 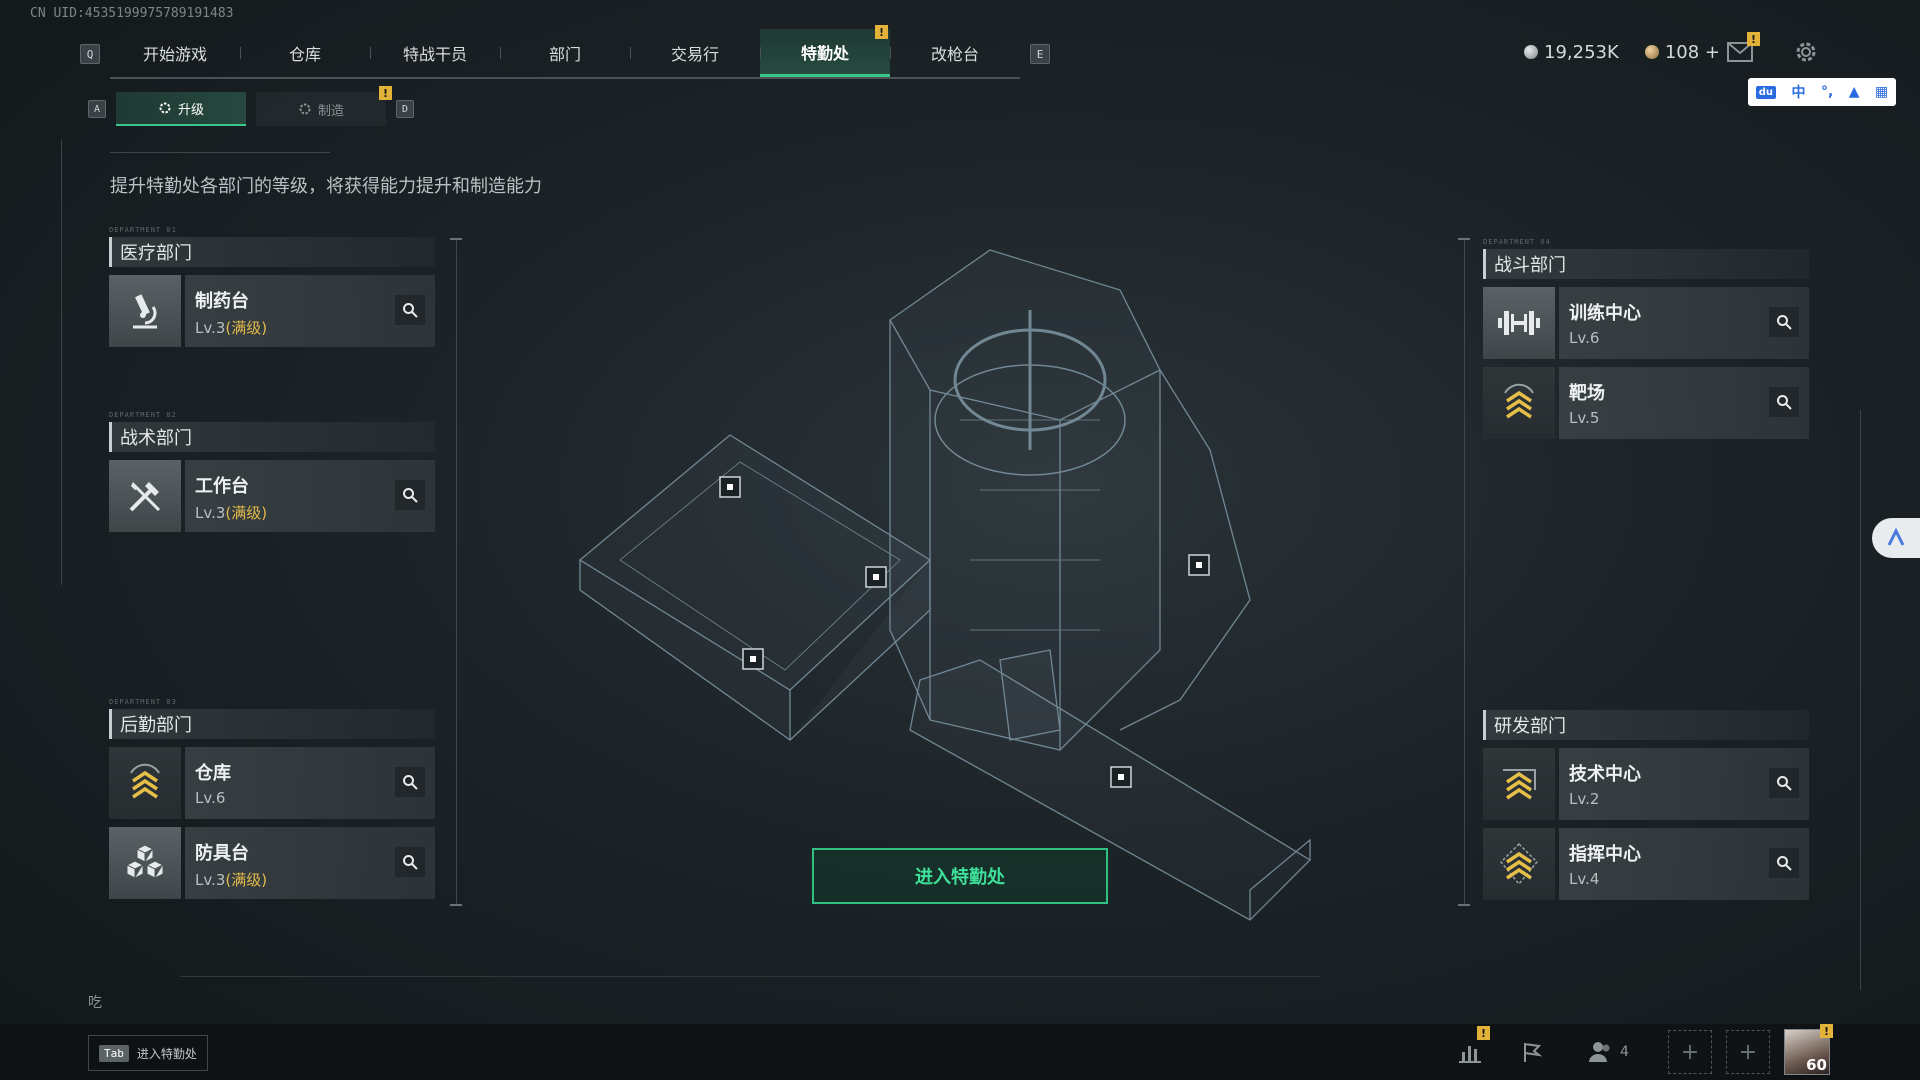 What do you see at coordinates (1827, 92) in the screenshot?
I see `ime-punct-icon: °,` at bounding box center [1827, 92].